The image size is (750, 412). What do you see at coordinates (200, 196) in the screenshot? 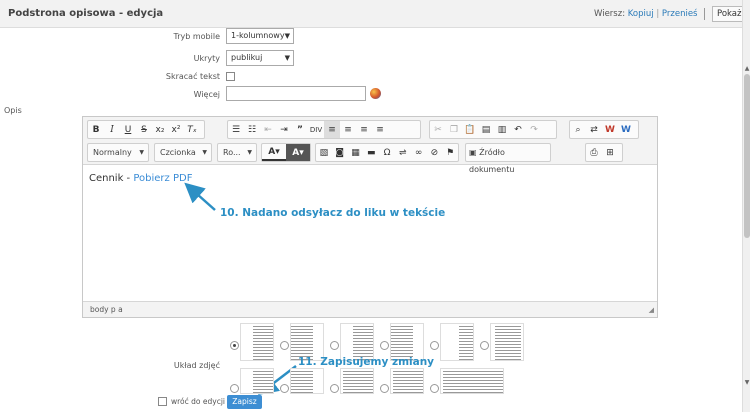
I see `arrow-to-link` at bounding box center [200, 196].